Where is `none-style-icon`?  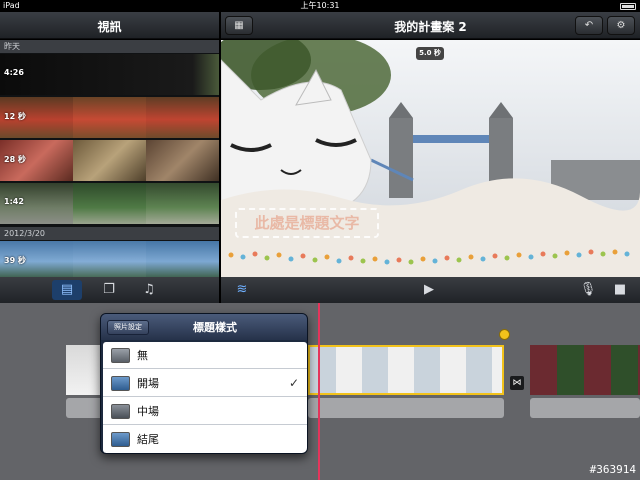
none-style-icon is located at coordinates (120, 355).